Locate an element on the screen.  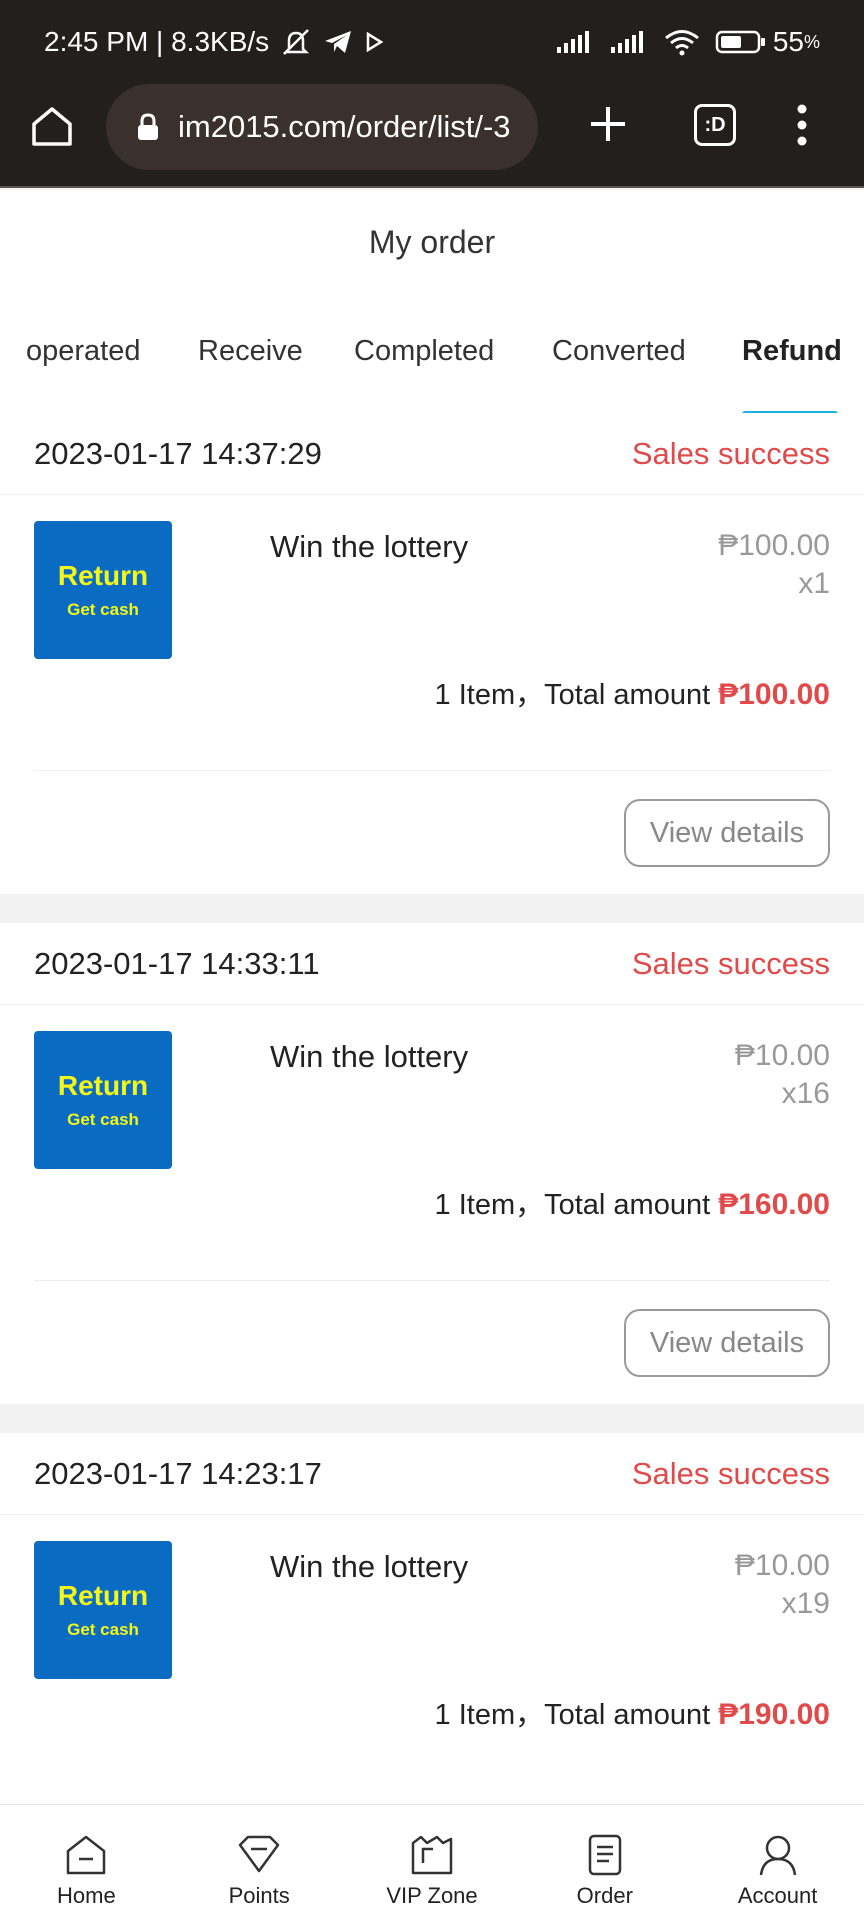
tab-receive: Receive is located at coordinates (250, 351).